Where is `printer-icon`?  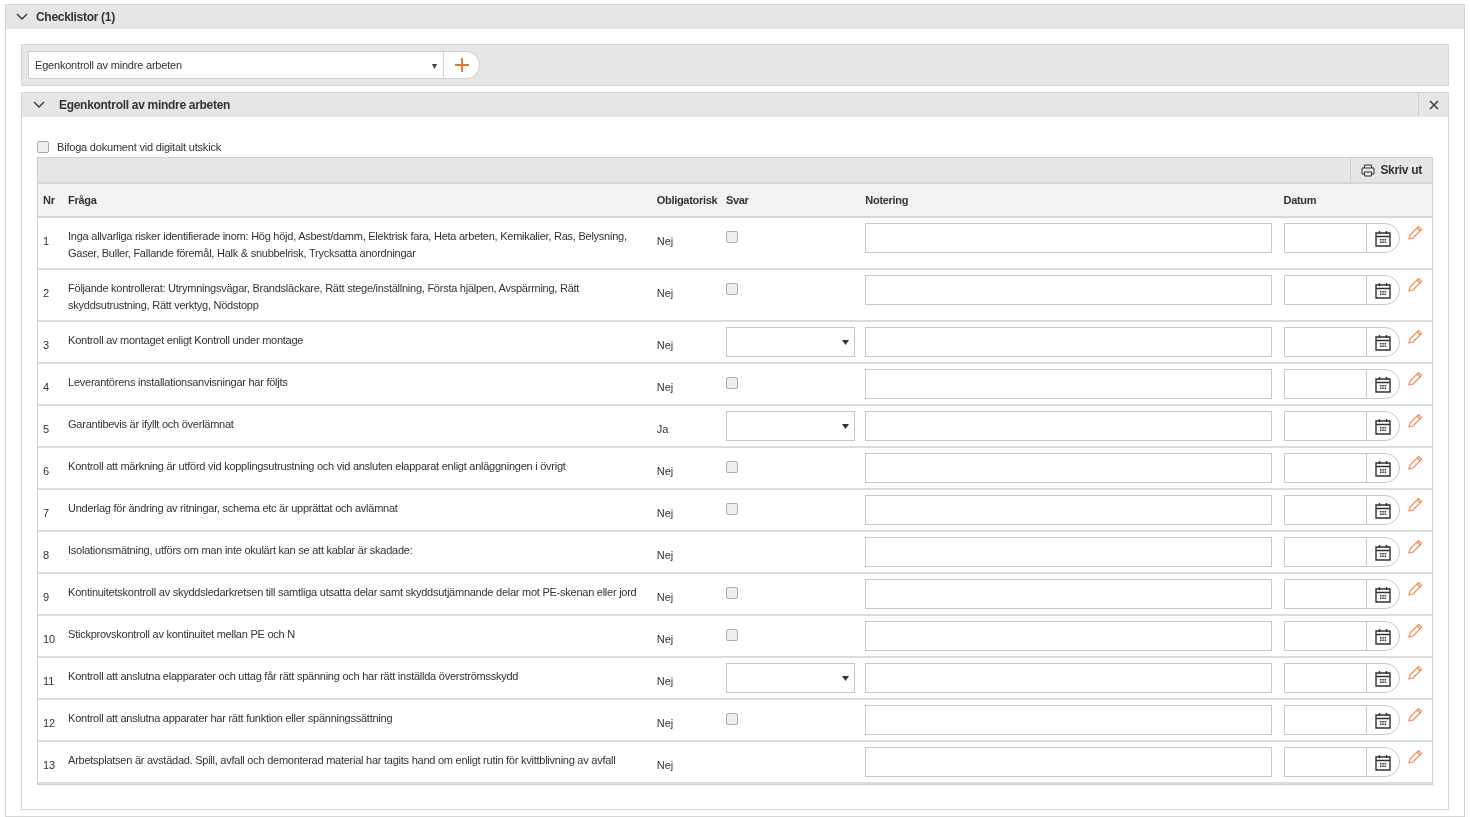 printer-icon is located at coordinates (1368, 170).